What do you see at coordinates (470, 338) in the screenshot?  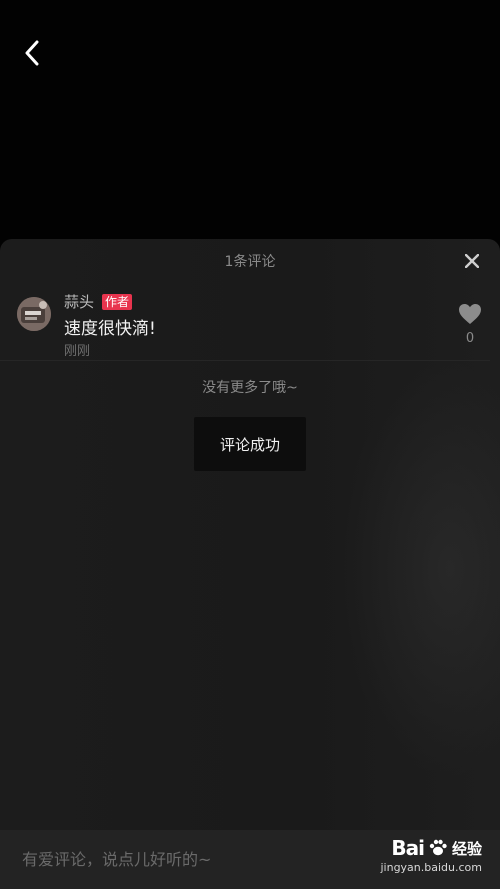 I see `like-count: 0` at bounding box center [470, 338].